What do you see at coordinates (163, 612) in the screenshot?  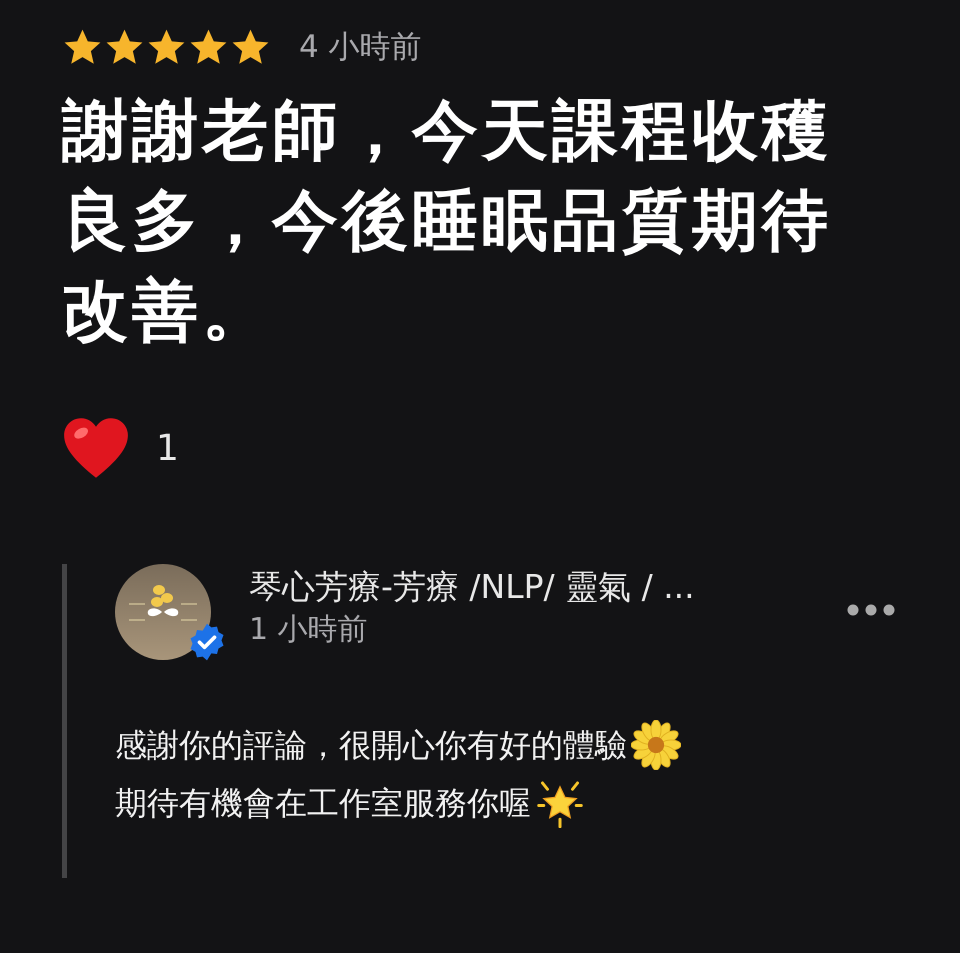 I see `business-logo-icon` at bounding box center [163, 612].